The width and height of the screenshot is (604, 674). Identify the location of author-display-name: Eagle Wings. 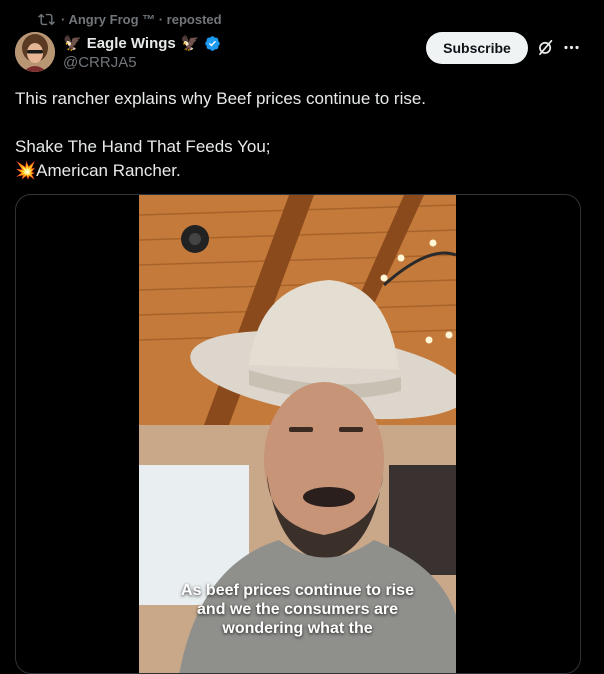
(131, 43).